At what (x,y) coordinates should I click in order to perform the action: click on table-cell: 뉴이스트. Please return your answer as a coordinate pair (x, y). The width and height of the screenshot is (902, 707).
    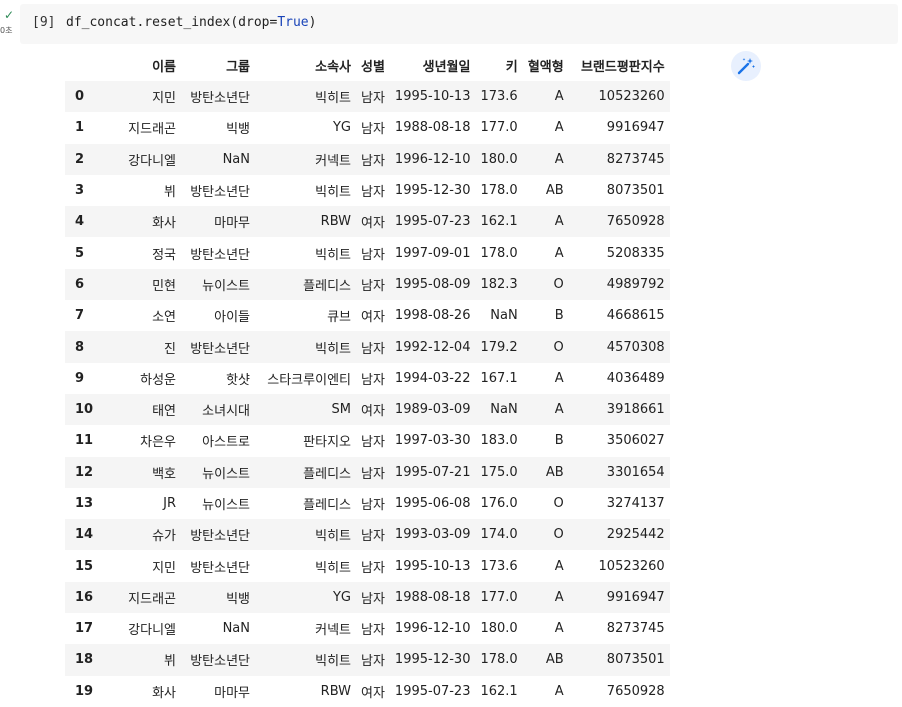
    Looking at the image, I should click on (226, 474).